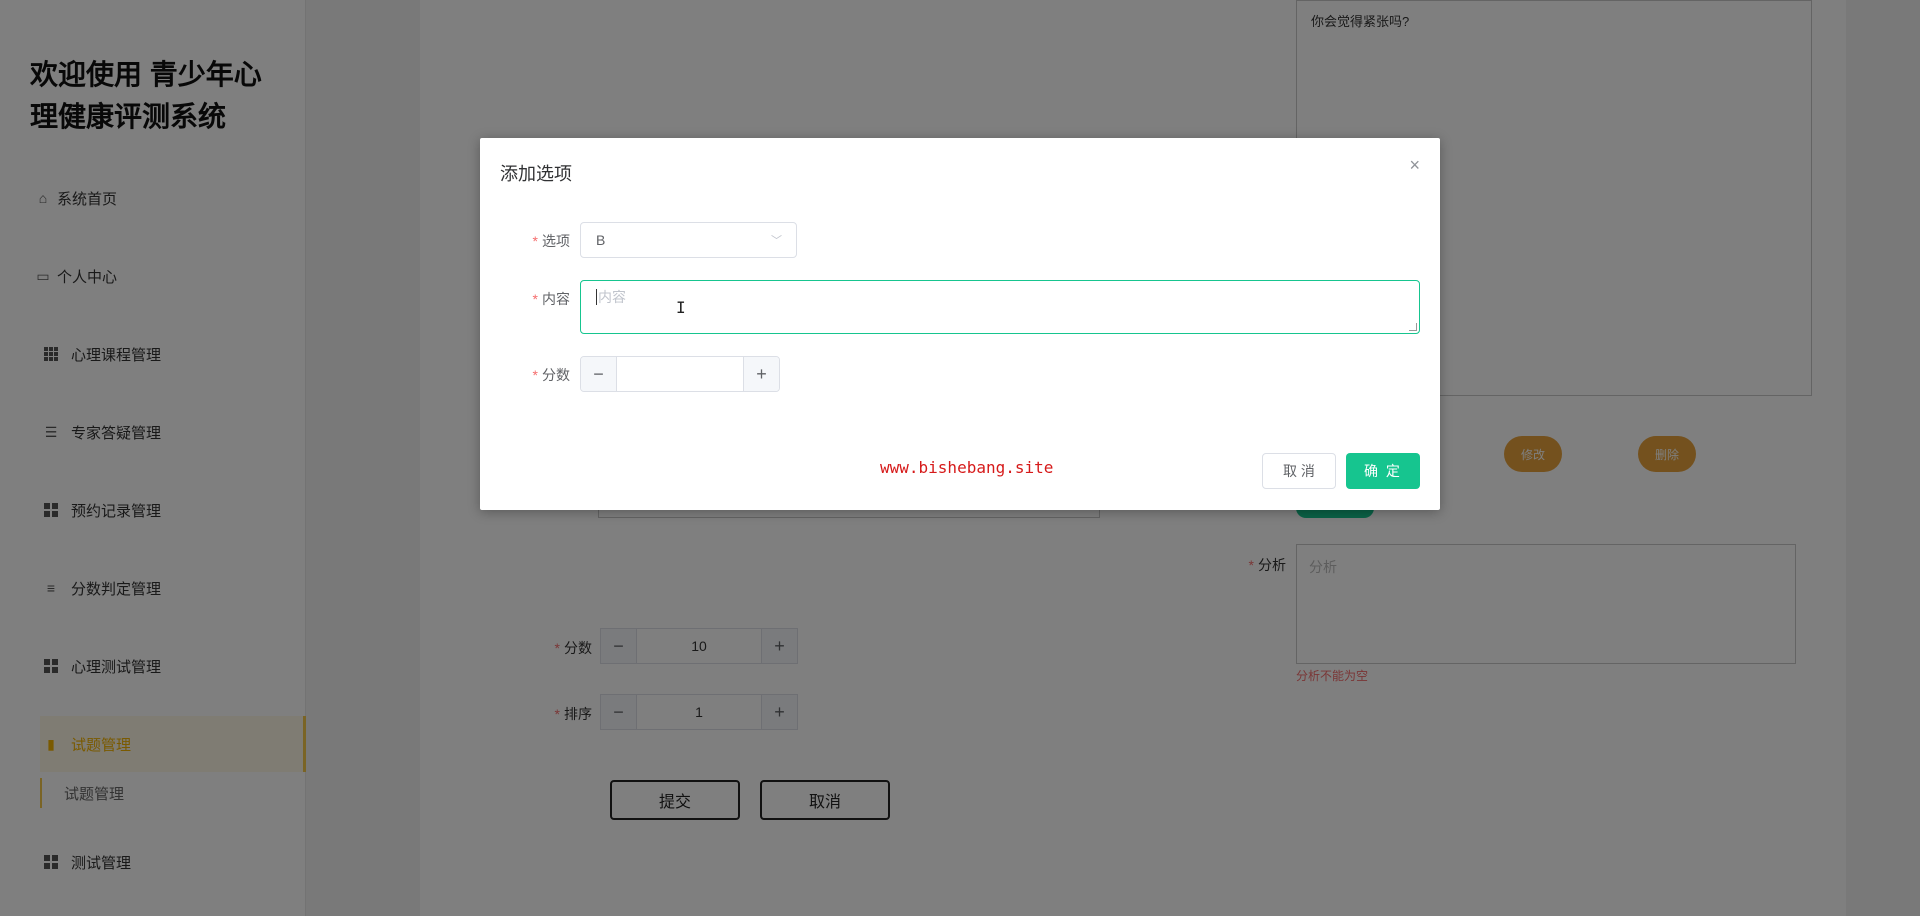 Image resolution: width=1920 pixels, height=916 pixels. I want to click on option-label: * 选项, so click(551, 241).